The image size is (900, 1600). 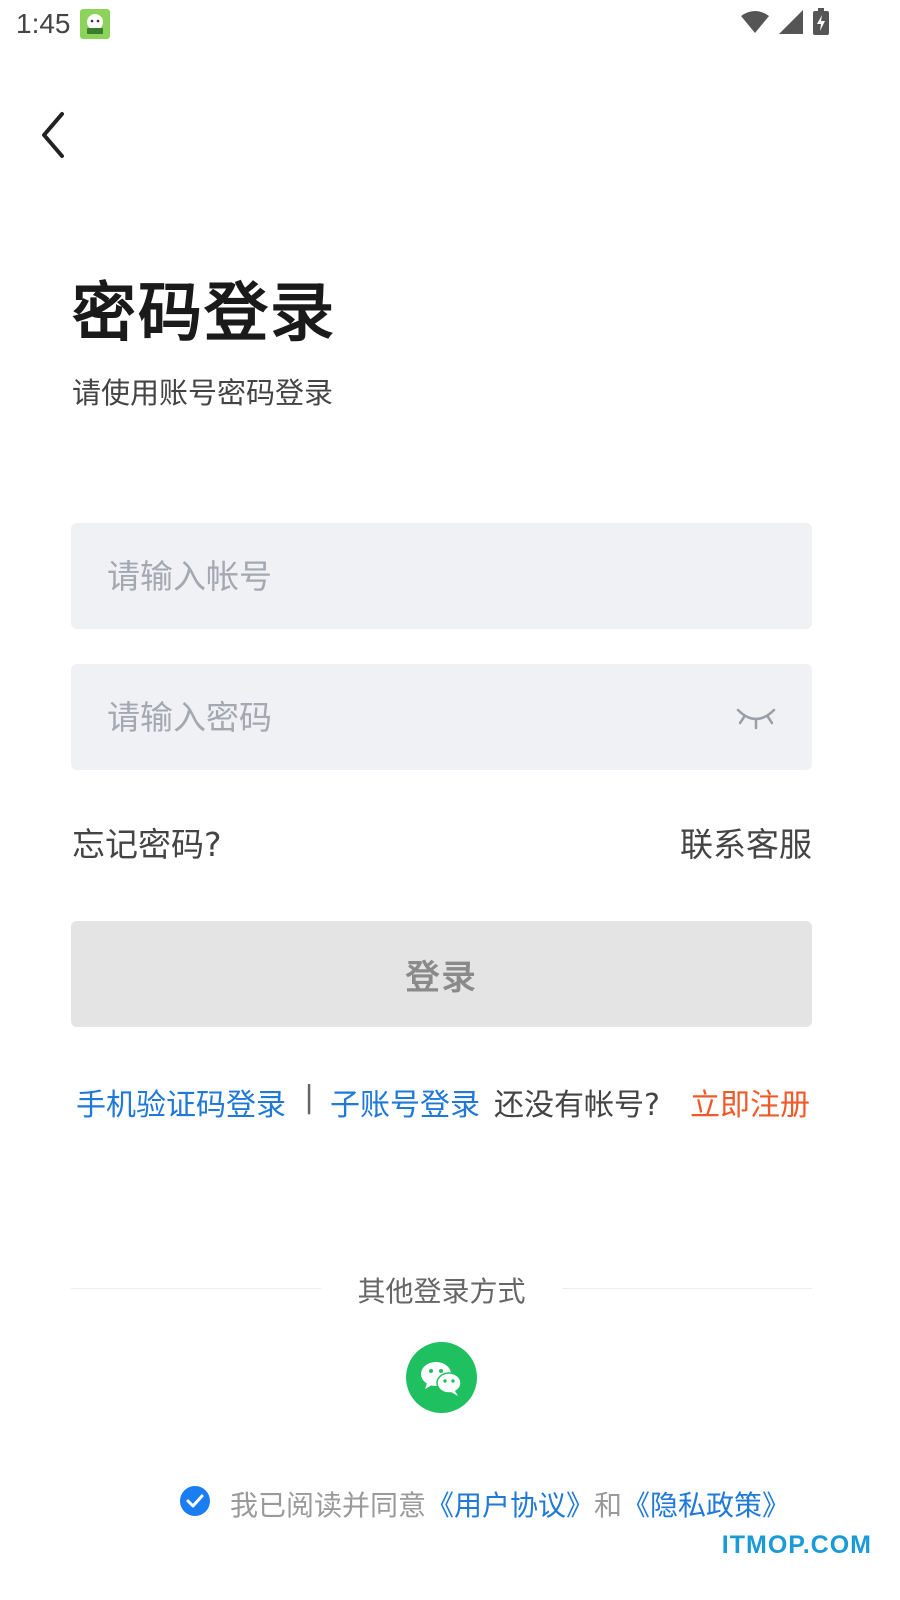 I want to click on agreement-prefix: 我已阅读并同意, so click(x=328, y=1505).